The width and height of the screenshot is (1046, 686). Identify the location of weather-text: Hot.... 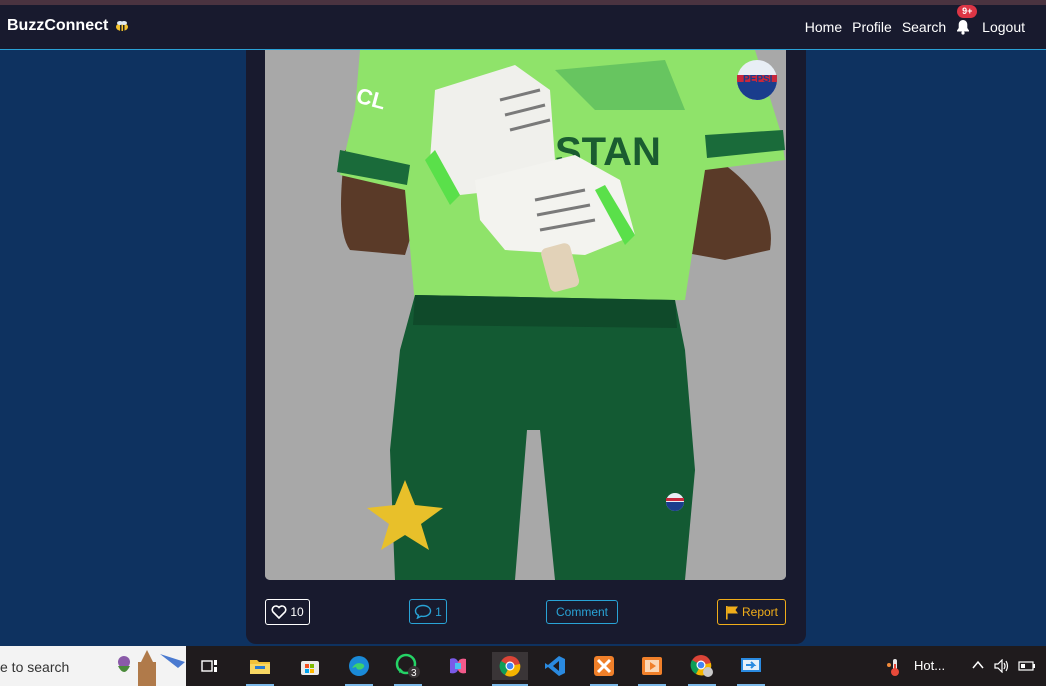
(929, 665).